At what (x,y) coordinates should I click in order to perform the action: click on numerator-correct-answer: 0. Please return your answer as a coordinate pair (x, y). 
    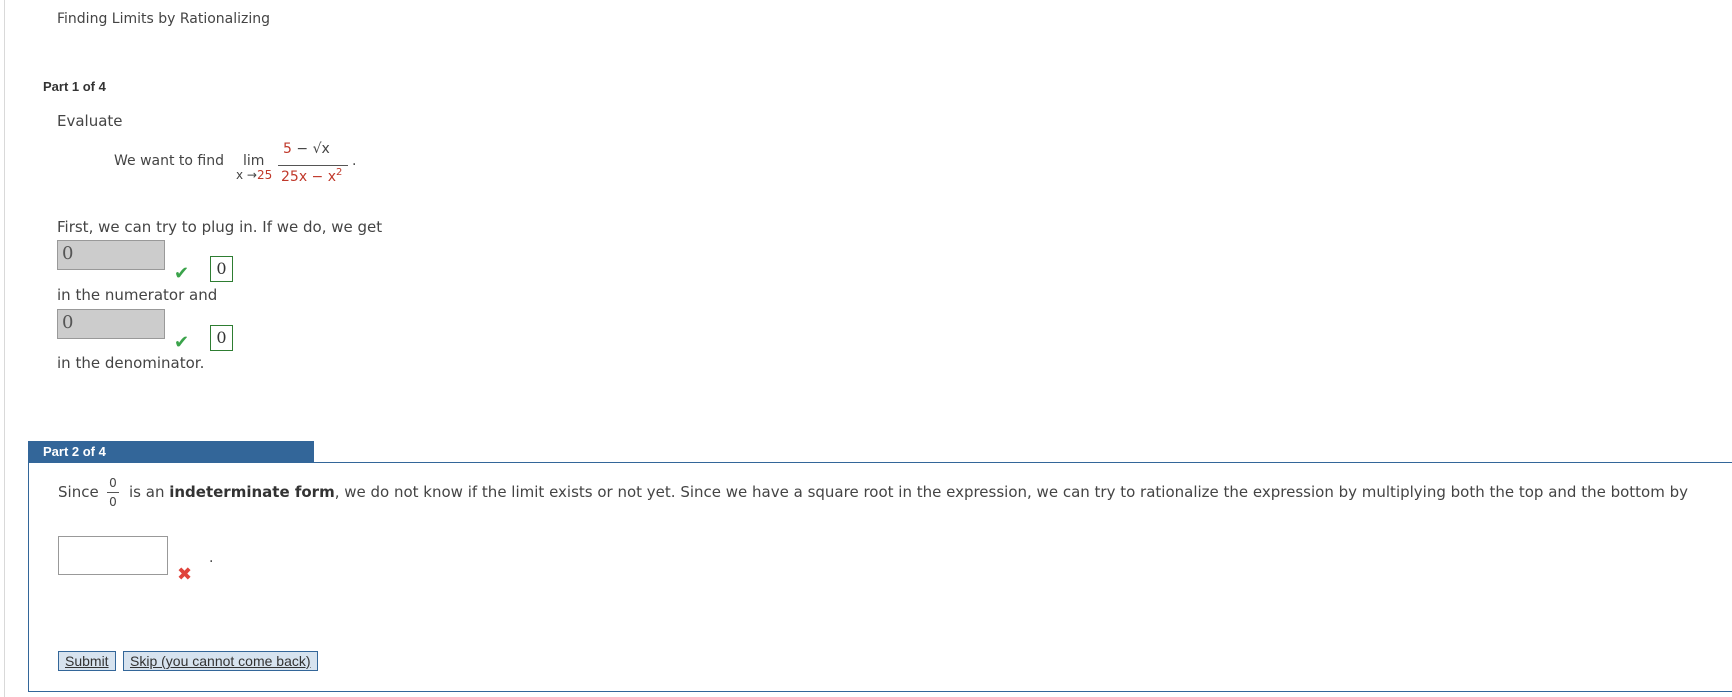
    Looking at the image, I should click on (221, 269).